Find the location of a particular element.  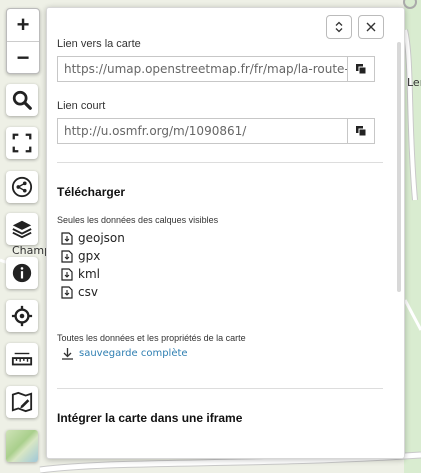

share-button is located at coordinates (22, 187).